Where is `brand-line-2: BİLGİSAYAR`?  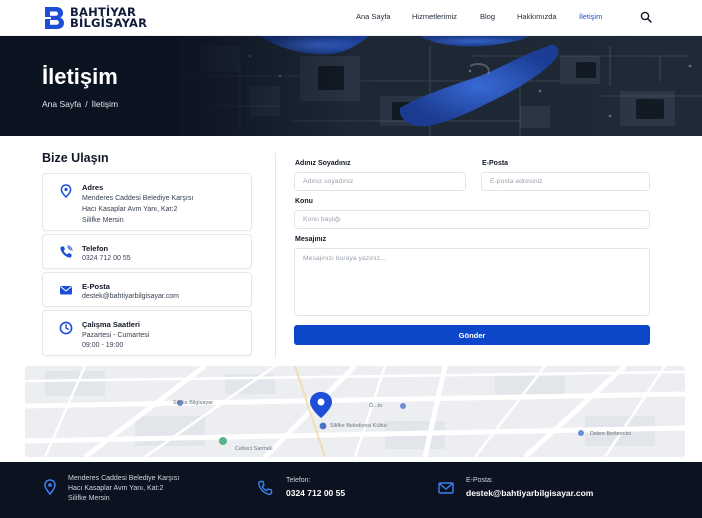 brand-line-2: BİLGİSAYAR is located at coordinates (109, 23).